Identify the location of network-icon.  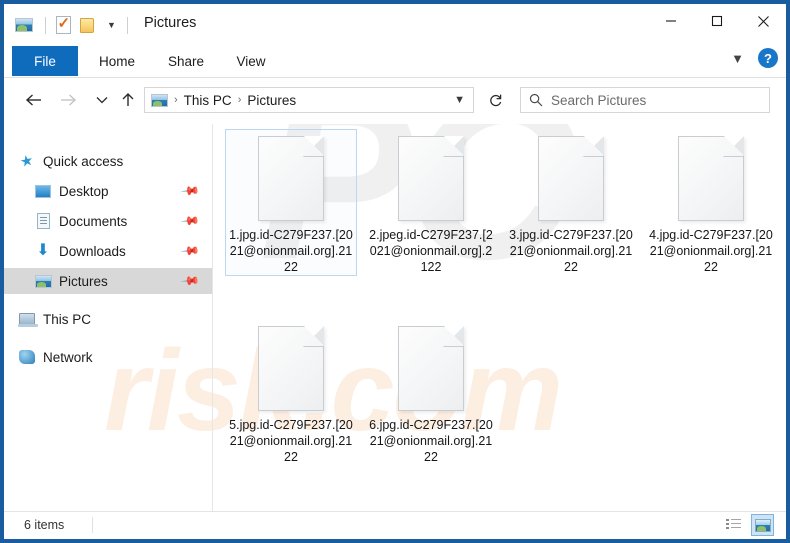
(27, 357).